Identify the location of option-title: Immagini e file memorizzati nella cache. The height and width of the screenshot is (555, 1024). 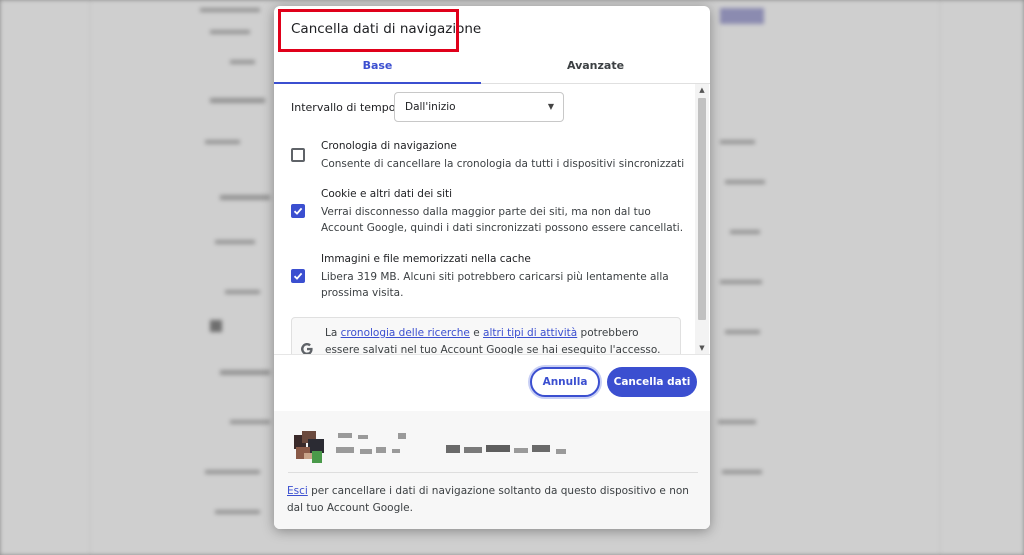
(426, 259).